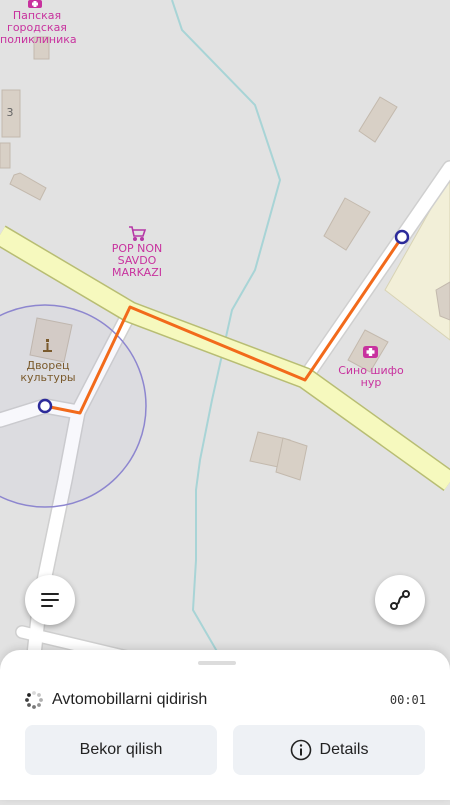 The image size is (450, 805). Describe the element at coordinates (300, 750) in the screenshot. I see `info-icon` at that location.